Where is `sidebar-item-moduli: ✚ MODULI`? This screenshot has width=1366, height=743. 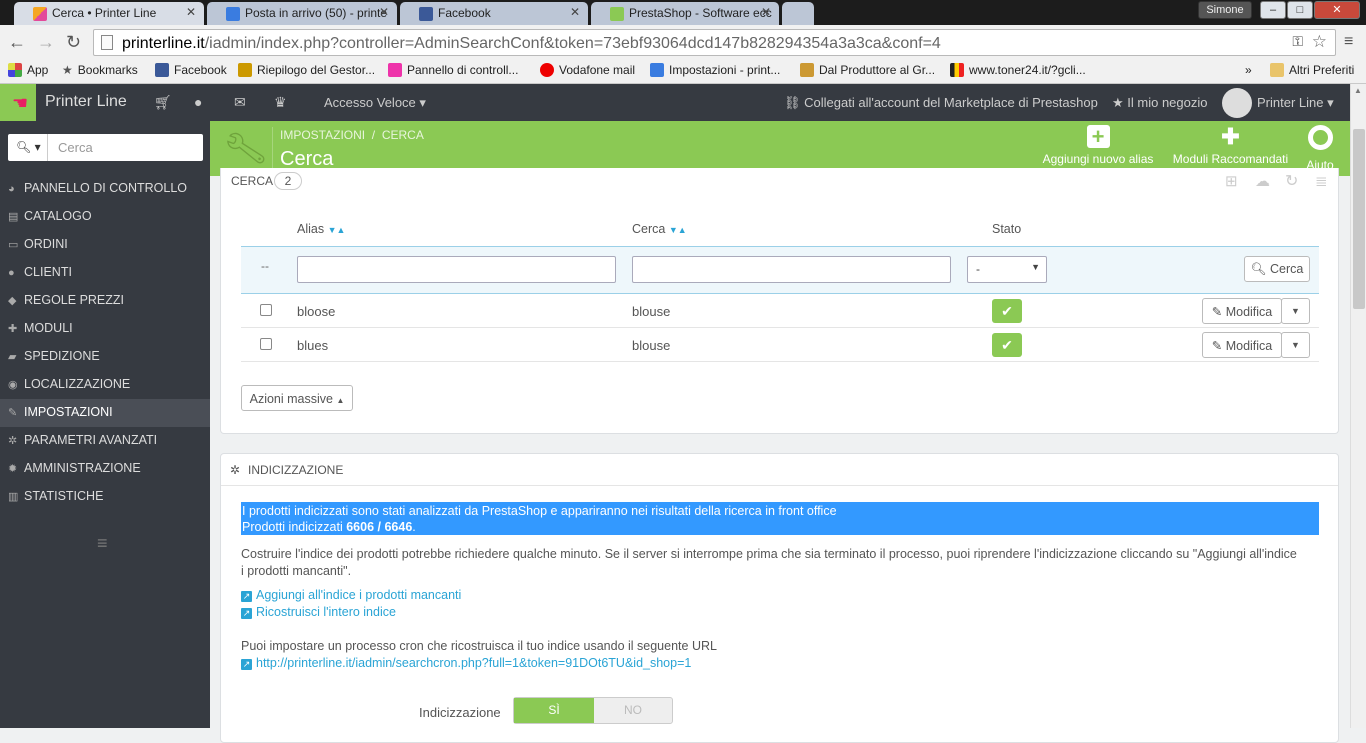 sidebar-item-moduli: ✚ MODULI is located at coordinates (105, 329).